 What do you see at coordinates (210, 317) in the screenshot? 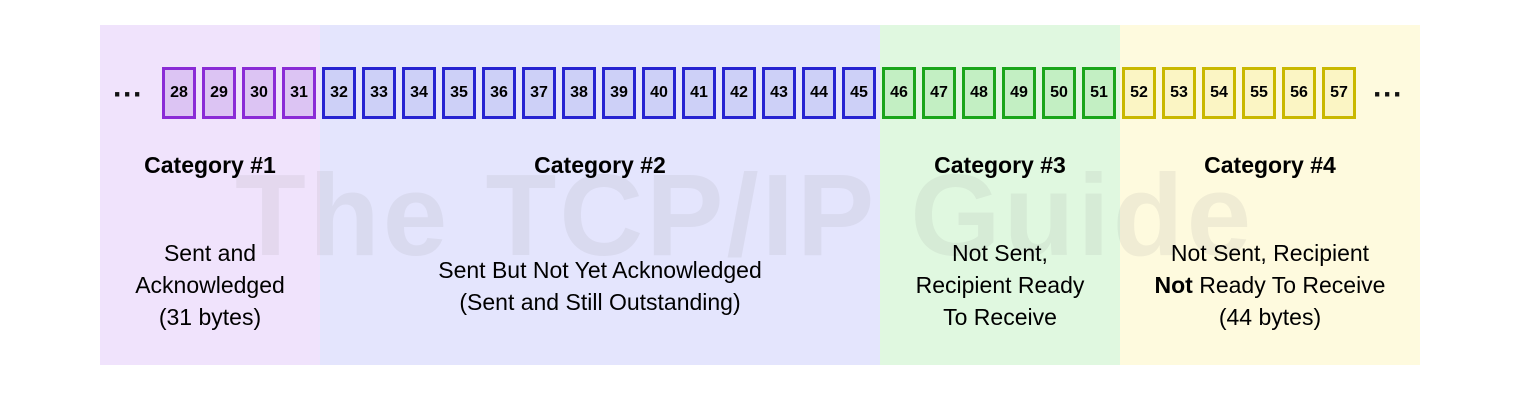
I see `description-line: (31 bytes)` at bounding box center [210, 317].